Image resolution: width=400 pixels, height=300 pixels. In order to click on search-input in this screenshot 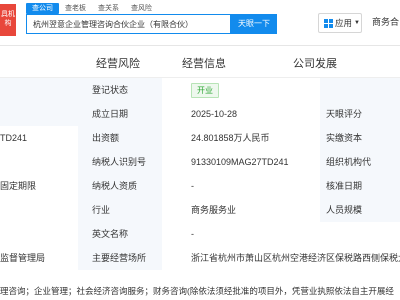, I will do `click(127, 24)`.